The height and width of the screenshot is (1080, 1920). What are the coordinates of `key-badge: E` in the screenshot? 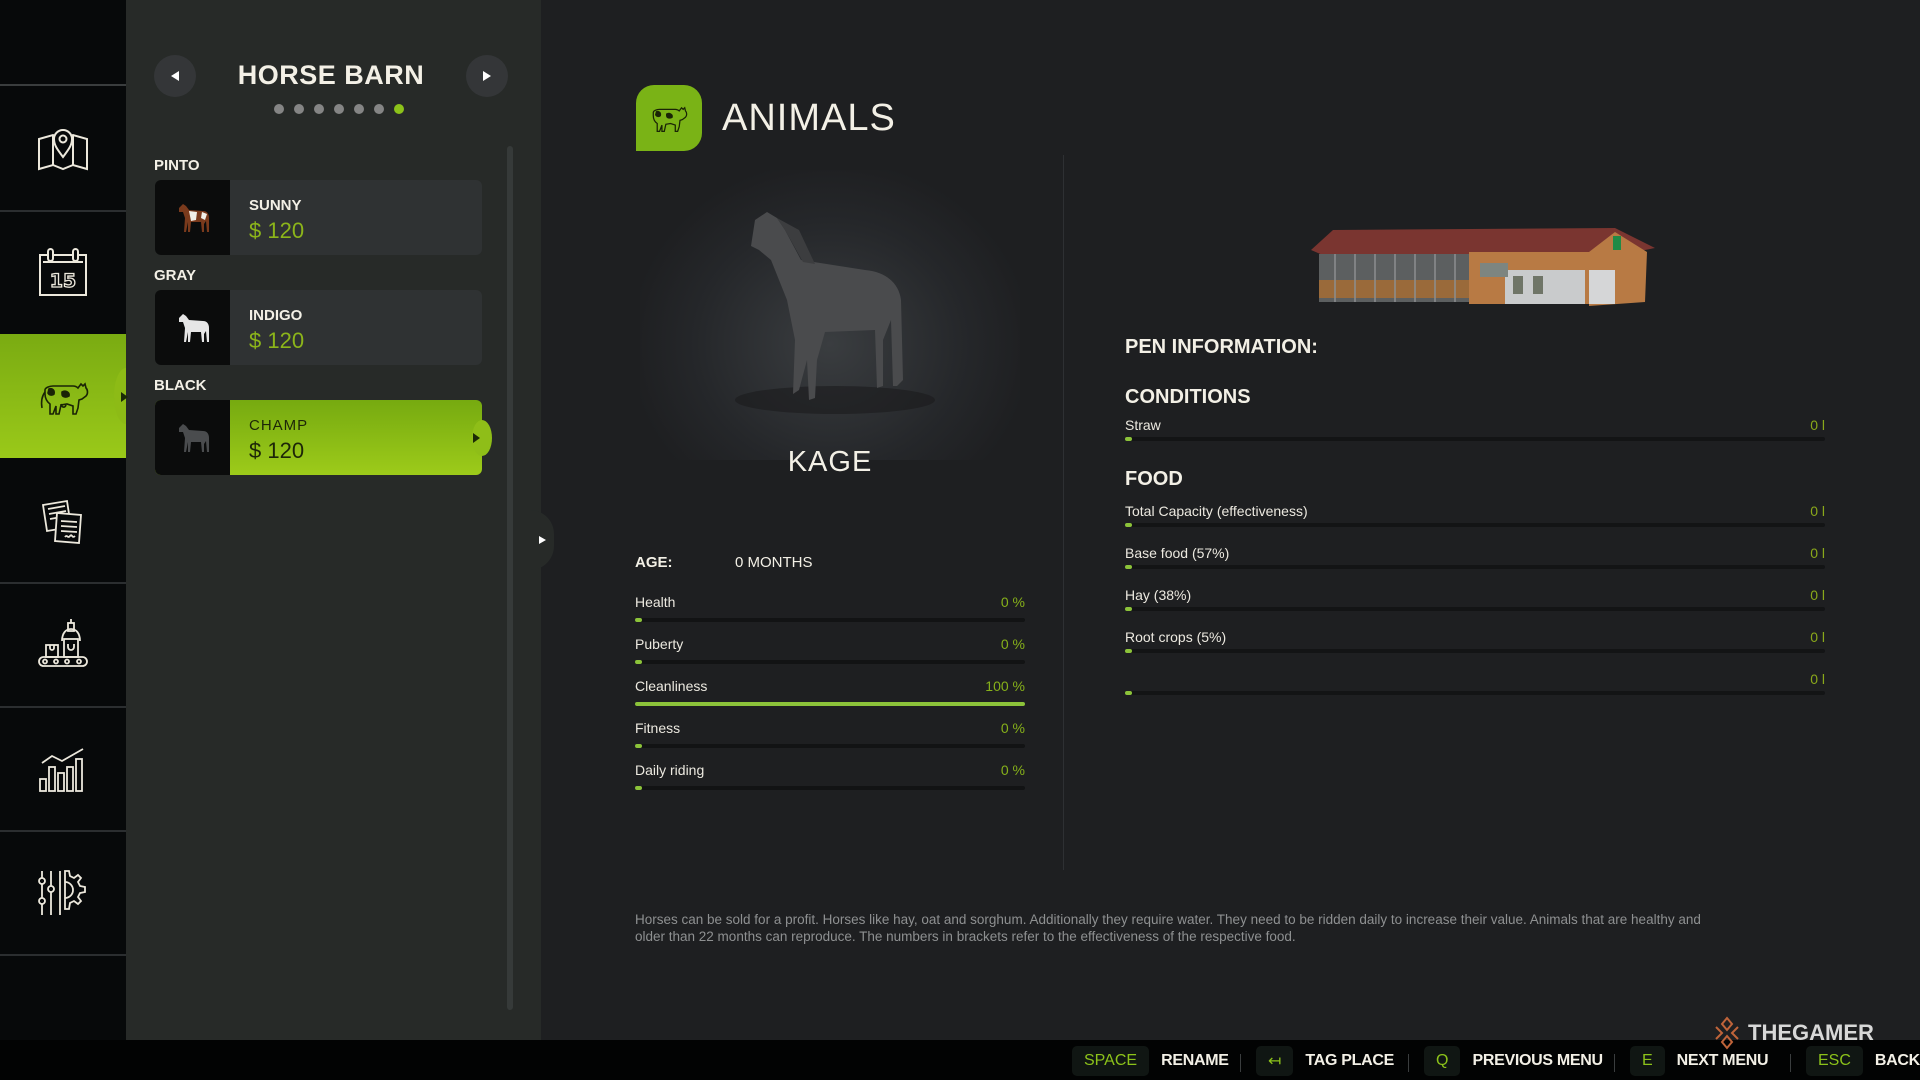 It's located at (1647, 1061).